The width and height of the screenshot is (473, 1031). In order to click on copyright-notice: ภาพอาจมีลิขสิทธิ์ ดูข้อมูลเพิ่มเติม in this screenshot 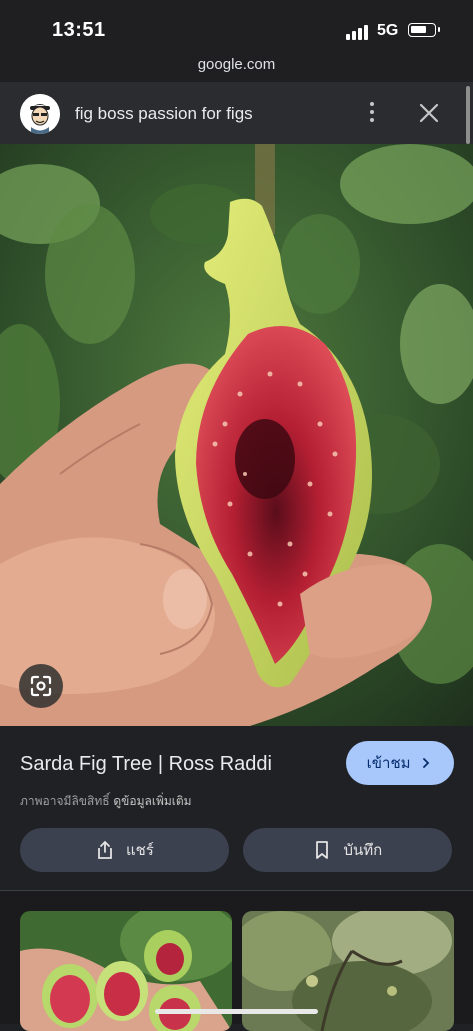, I will do `click(106, 801)`.